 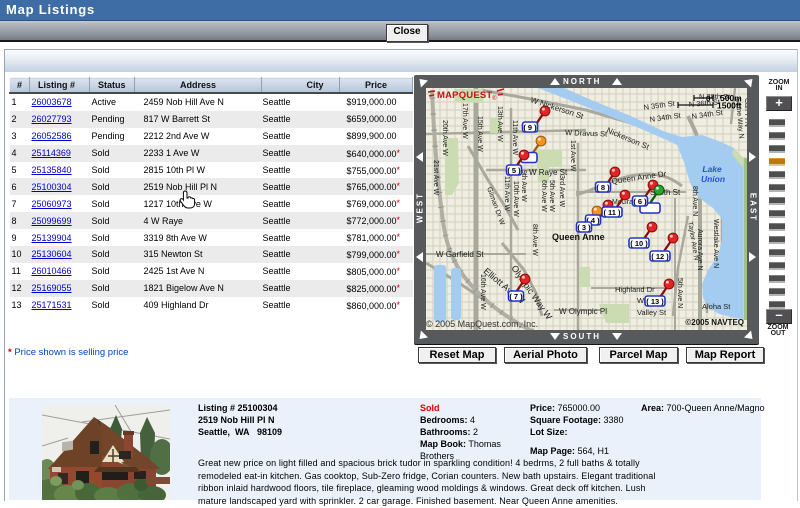 I want to click on svg-text: 10th Ave W, so click(x=515, y=199).